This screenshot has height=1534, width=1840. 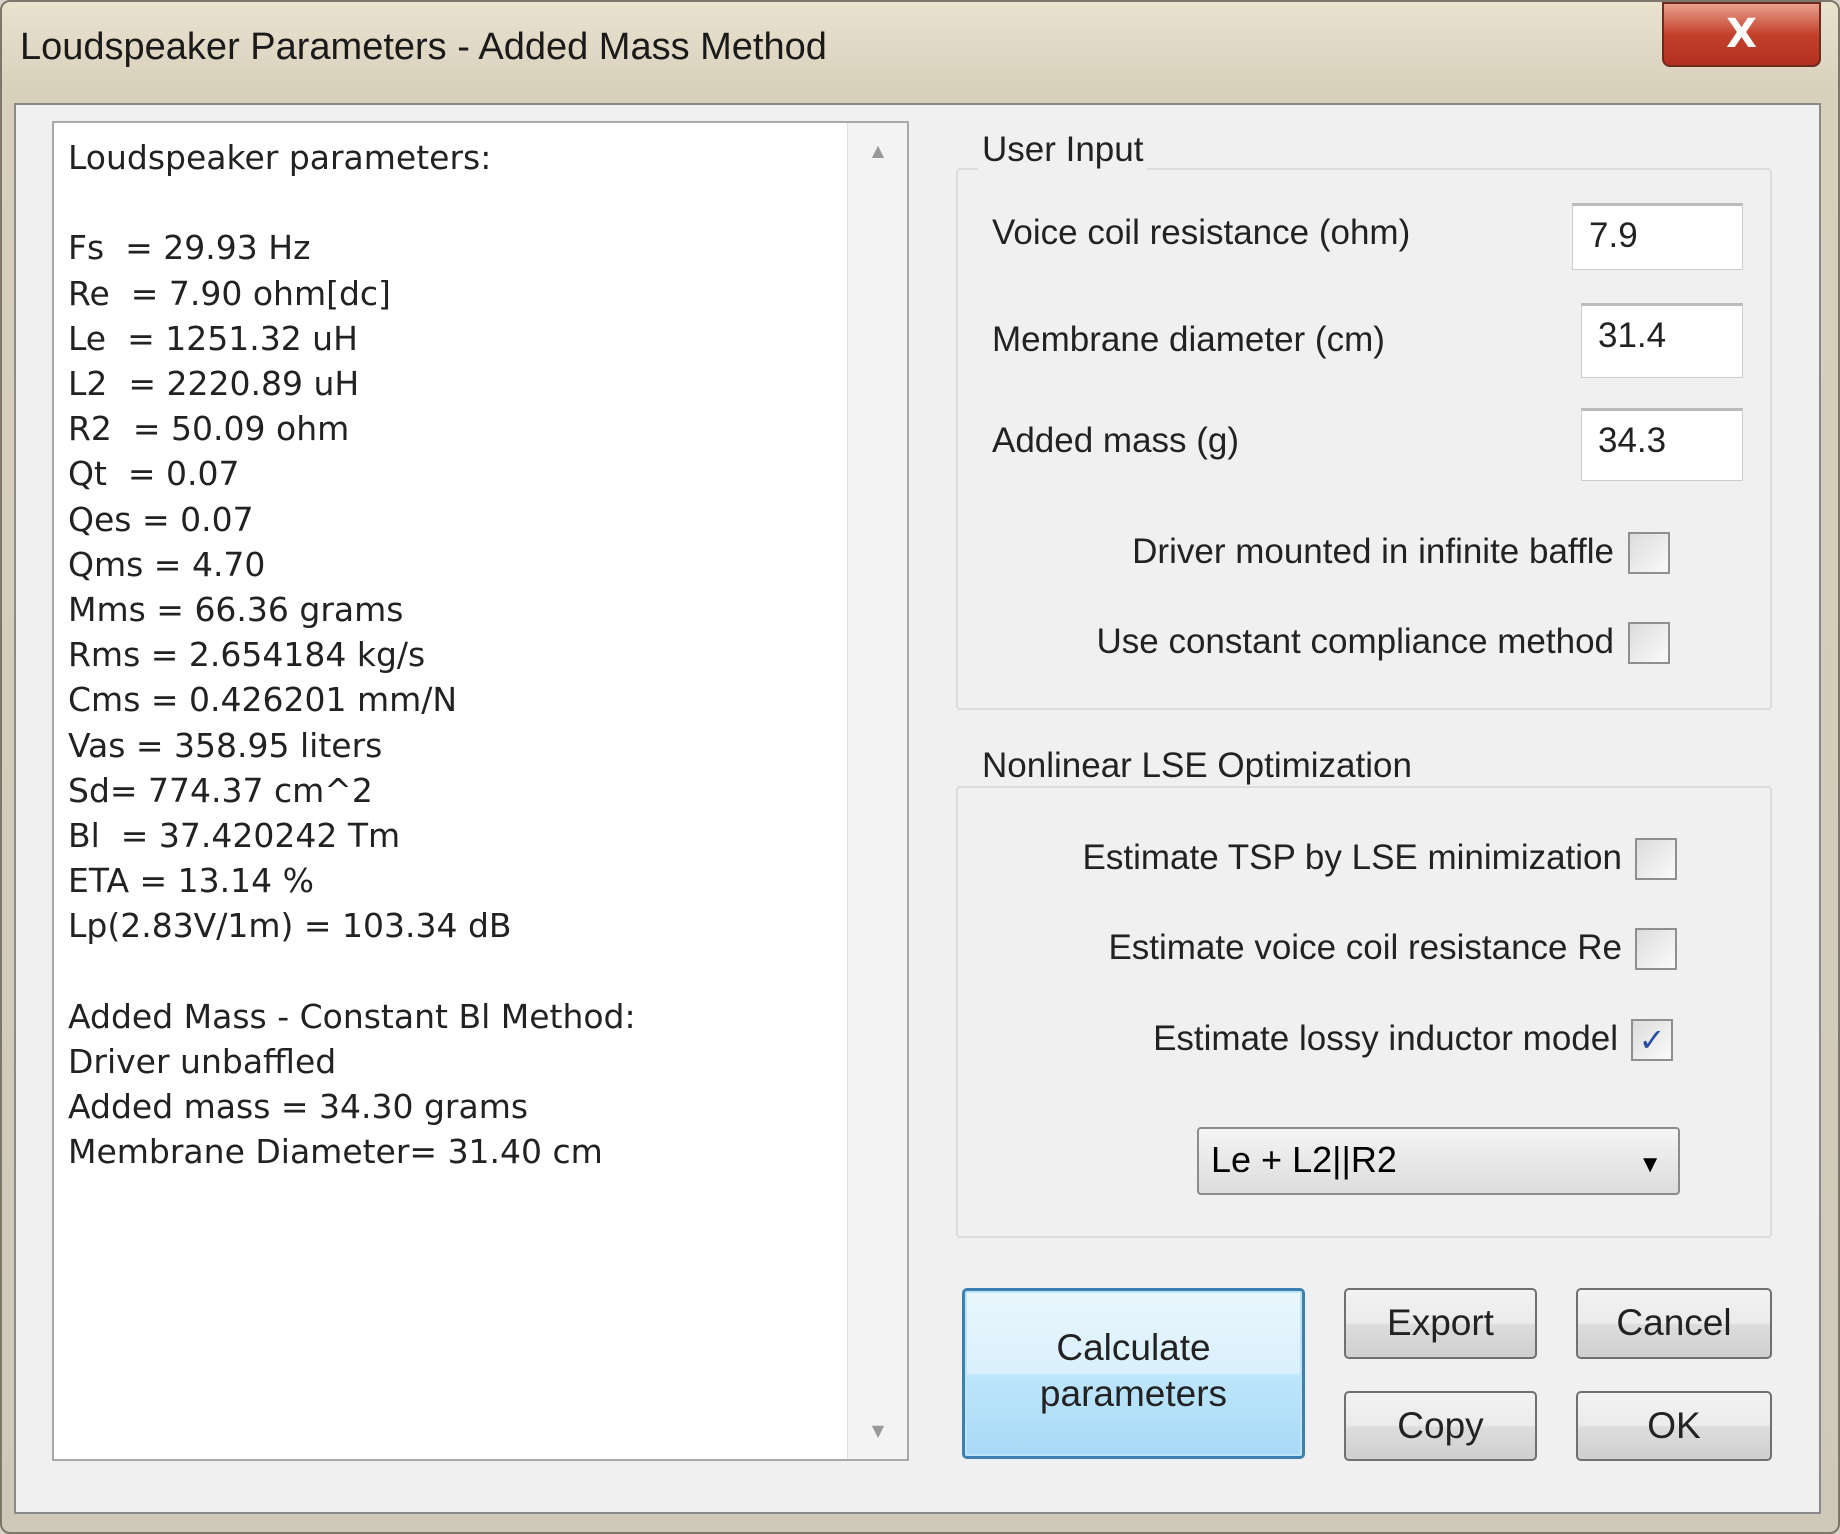 I want to click on result-line: Vas = 358.95 liters, so click(x=225, y=745).